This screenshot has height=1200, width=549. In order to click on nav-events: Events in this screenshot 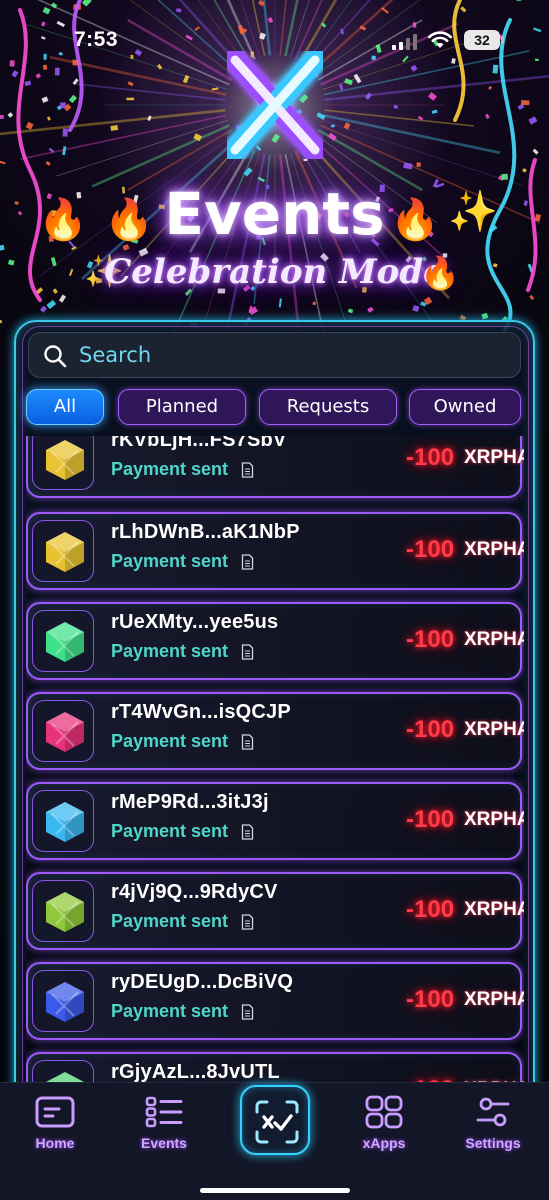, I will do `click(164, 1125)`.